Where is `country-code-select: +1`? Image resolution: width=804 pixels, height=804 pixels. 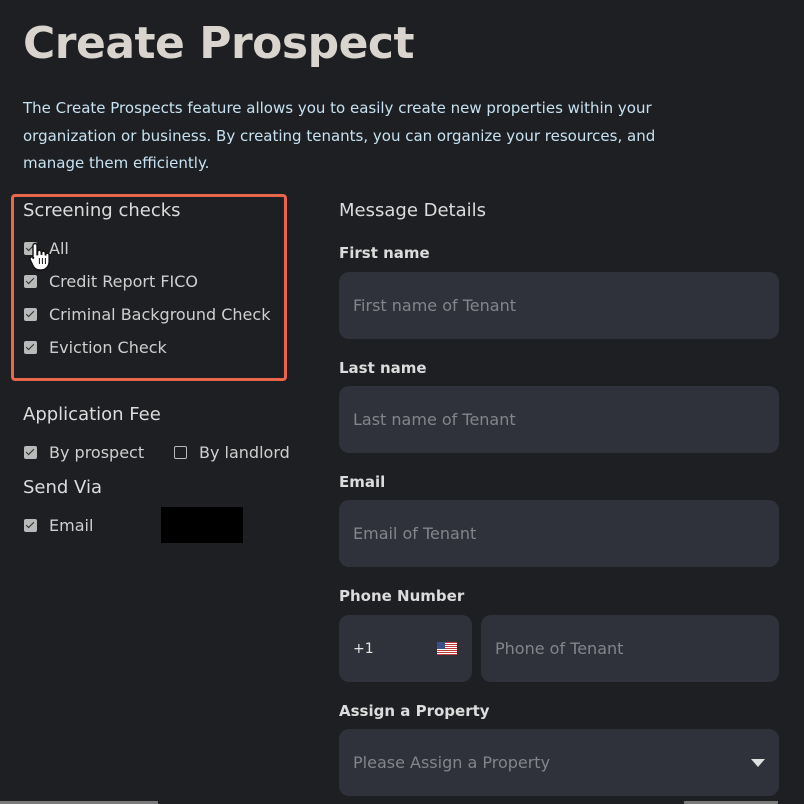 country-code-select: +1 is located at coordinates (405, 648).